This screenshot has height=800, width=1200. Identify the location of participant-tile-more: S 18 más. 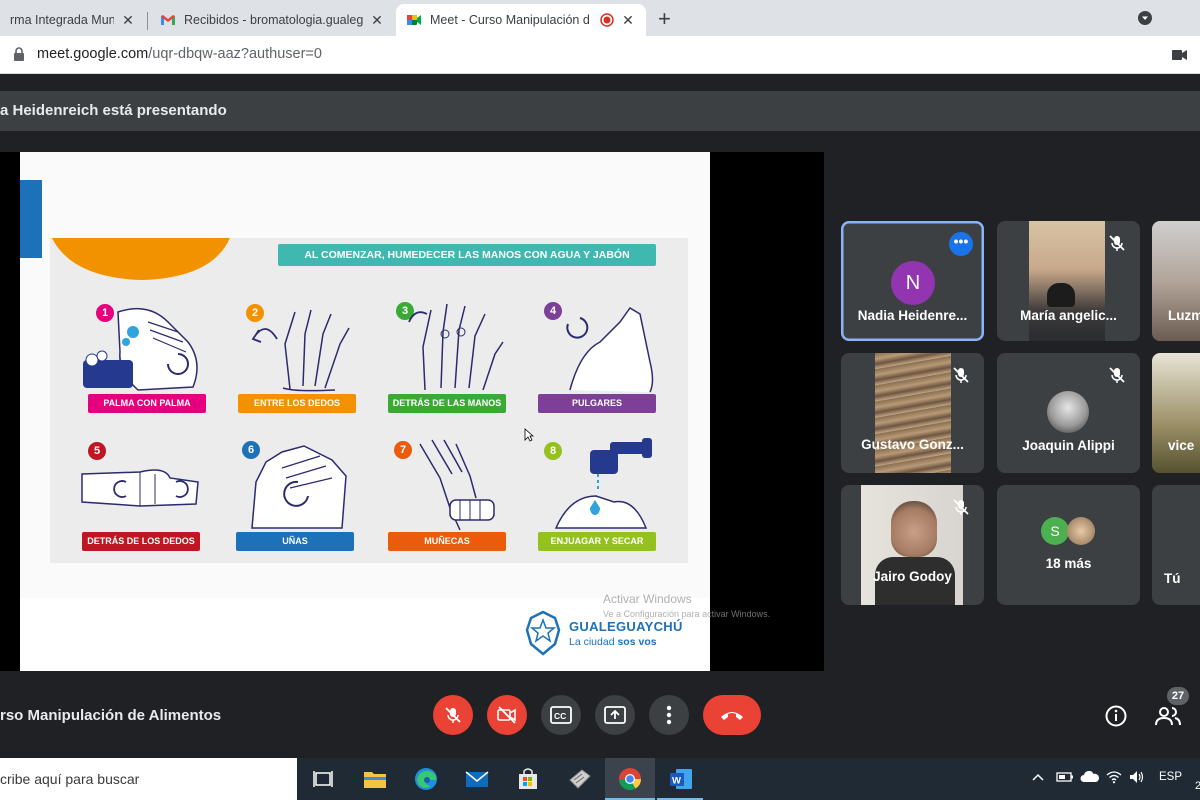
(1068, 545).